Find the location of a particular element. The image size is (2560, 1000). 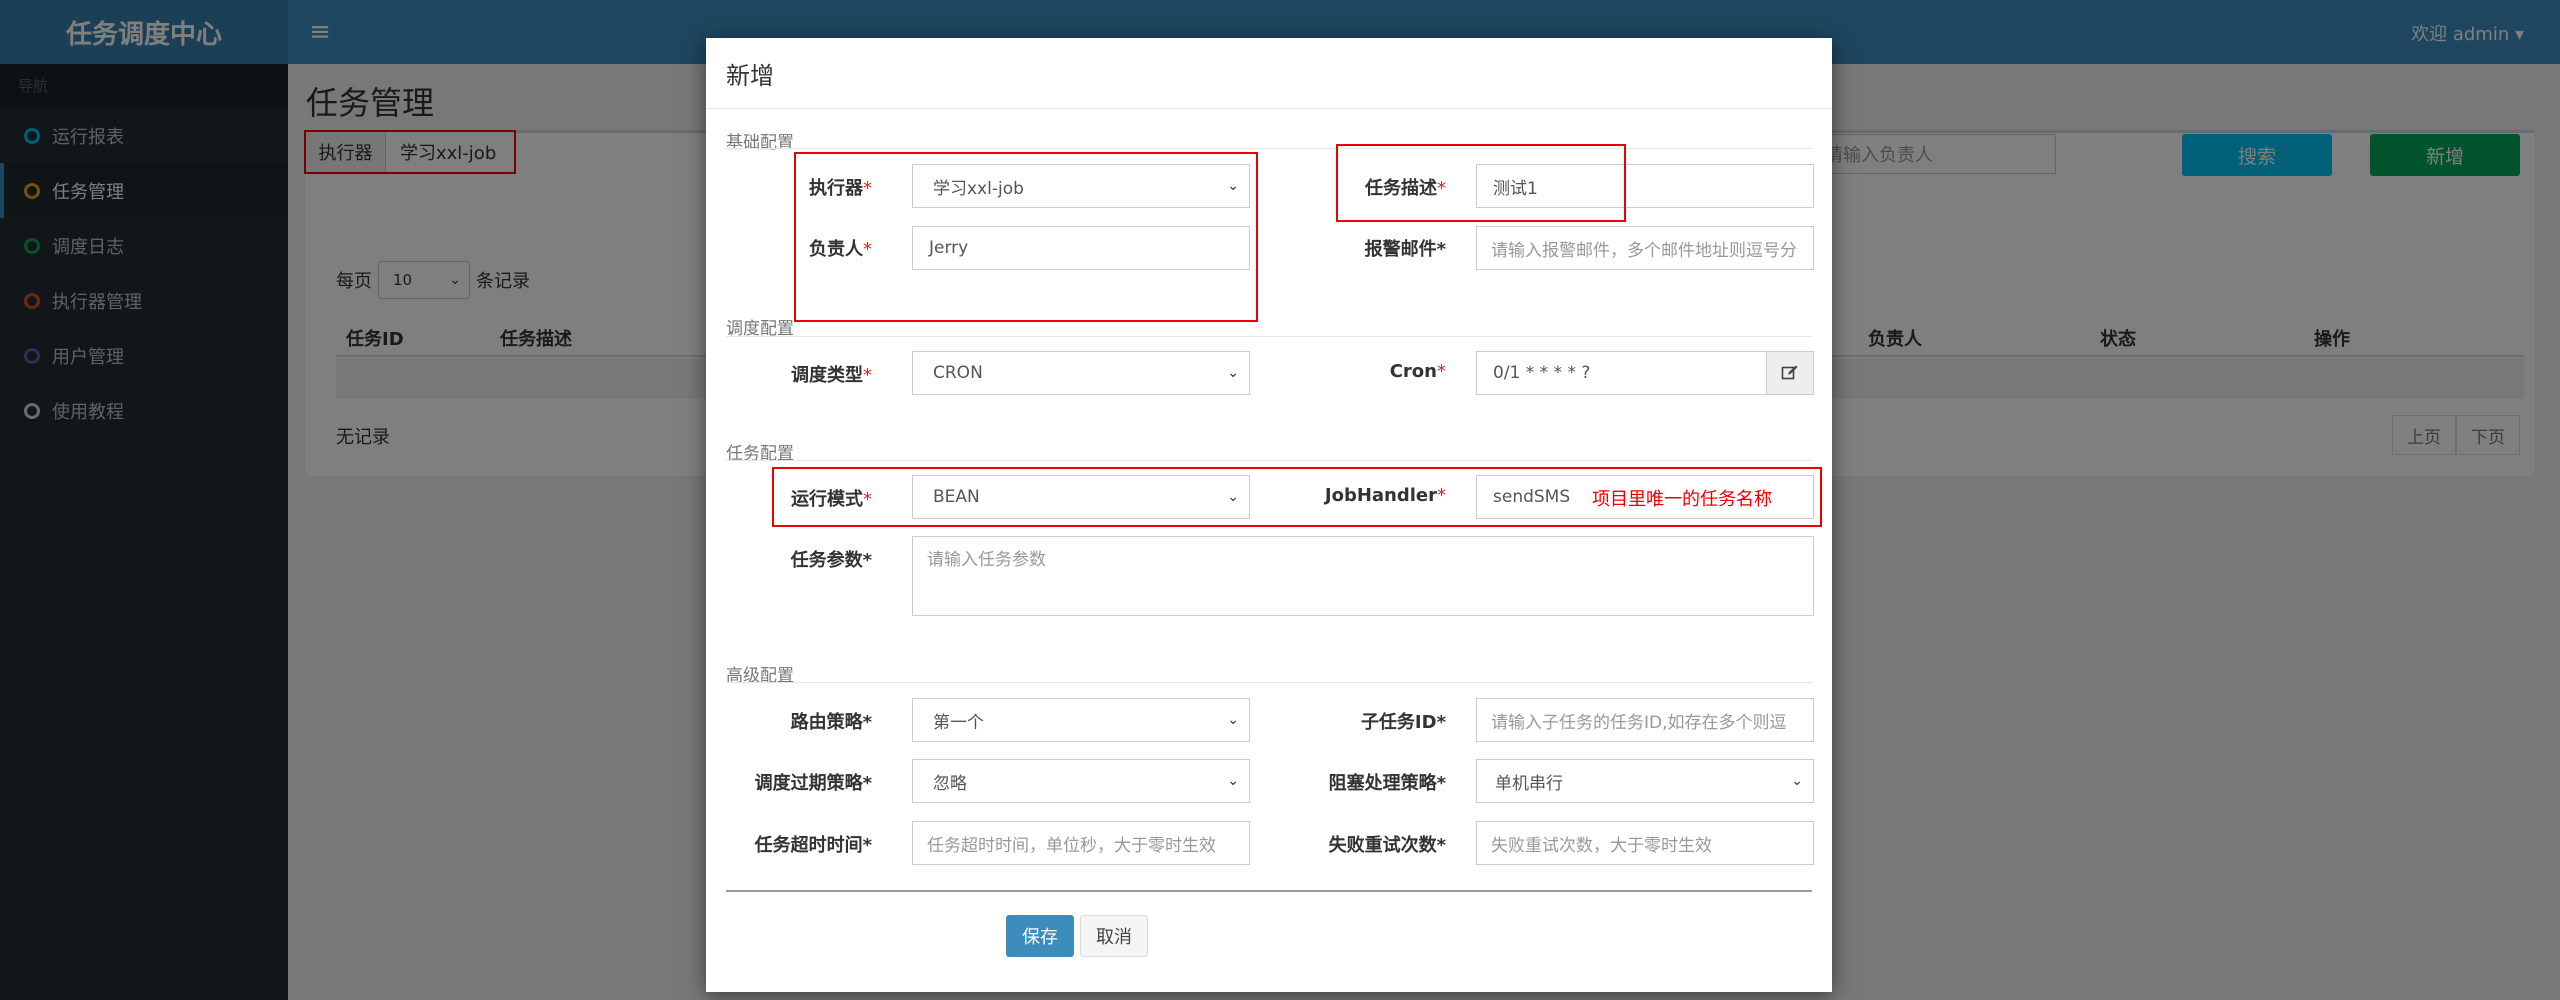

job-param-textarea: 请输入任务参数 is located at coordinates (1363, 576).